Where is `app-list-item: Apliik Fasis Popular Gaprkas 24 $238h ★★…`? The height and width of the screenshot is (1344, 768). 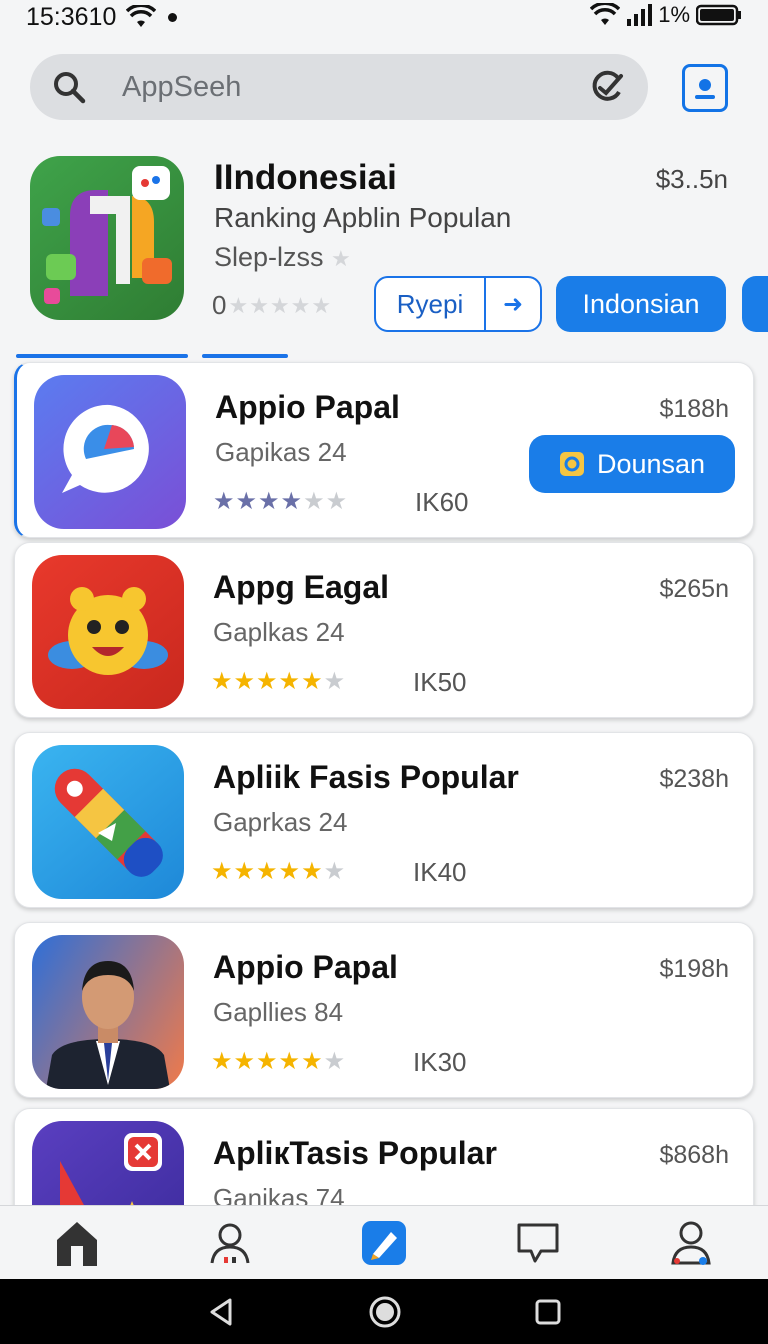
app-list-item: Apliik Fasis Popular Gaprkas 24 $238h ★★… is located at coordinates (384, 820).